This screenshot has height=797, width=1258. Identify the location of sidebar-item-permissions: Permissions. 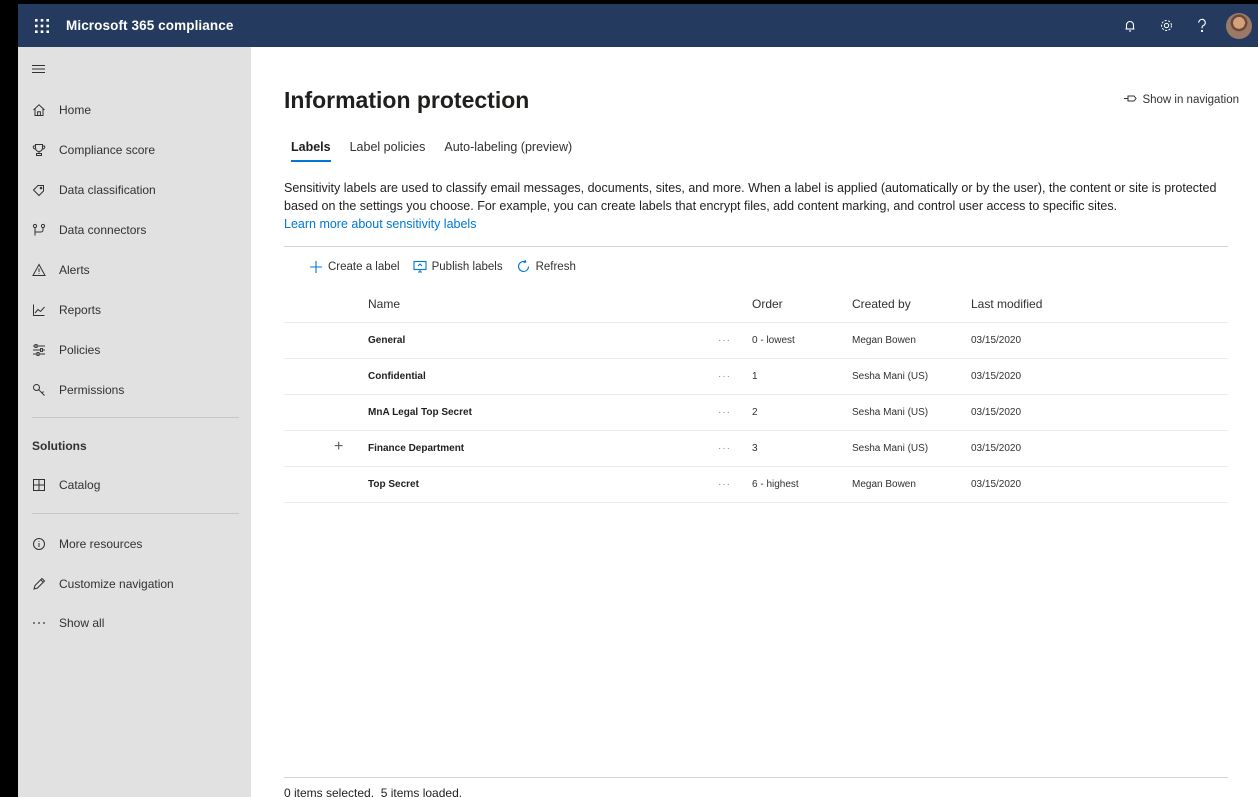
(134, 390).